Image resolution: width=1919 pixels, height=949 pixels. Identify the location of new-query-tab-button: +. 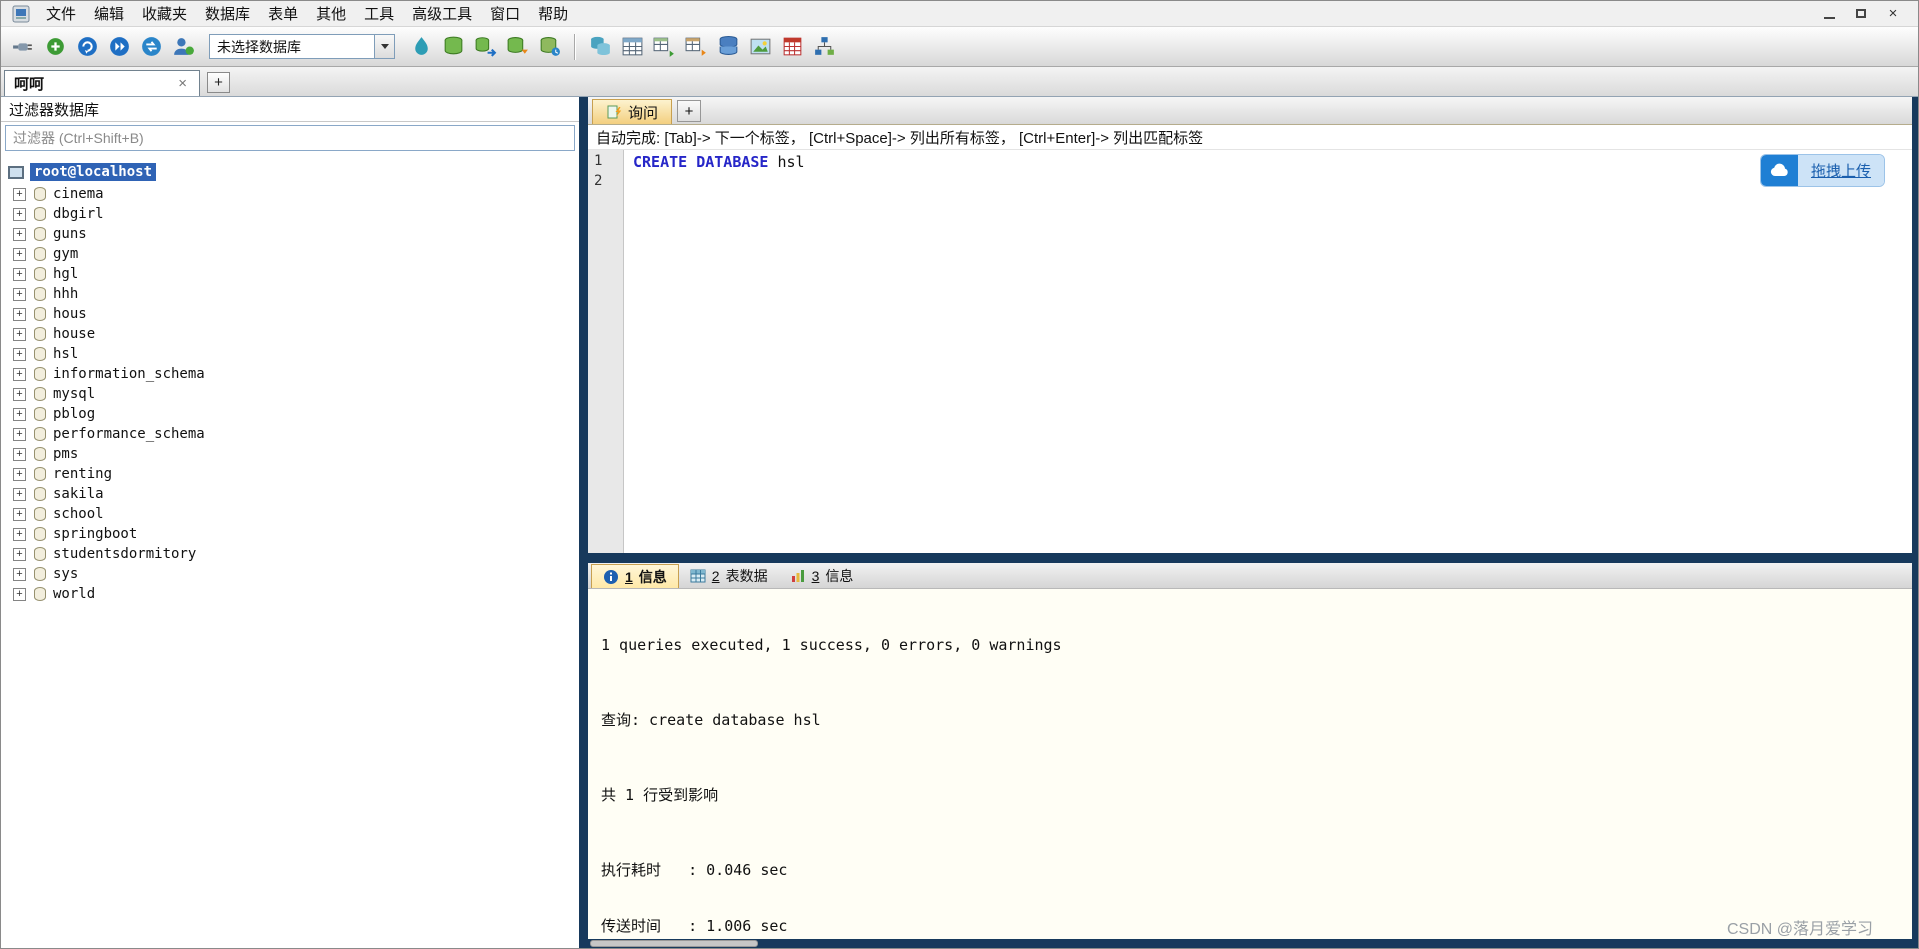
(689, 111).